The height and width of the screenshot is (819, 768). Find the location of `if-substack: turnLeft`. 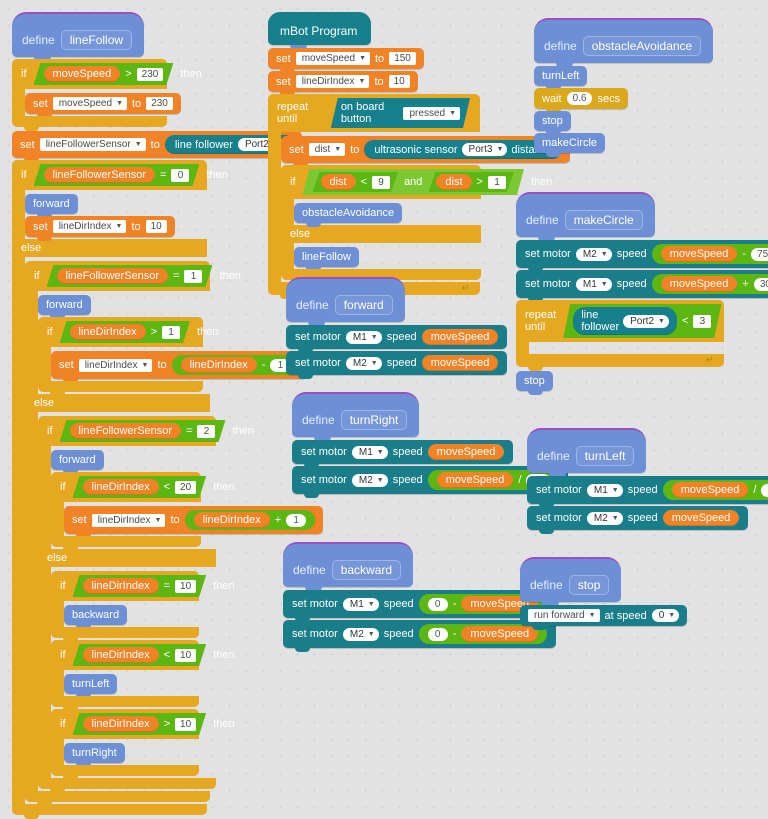

if-substack: turnLeft is located at coordinates (124, 684).